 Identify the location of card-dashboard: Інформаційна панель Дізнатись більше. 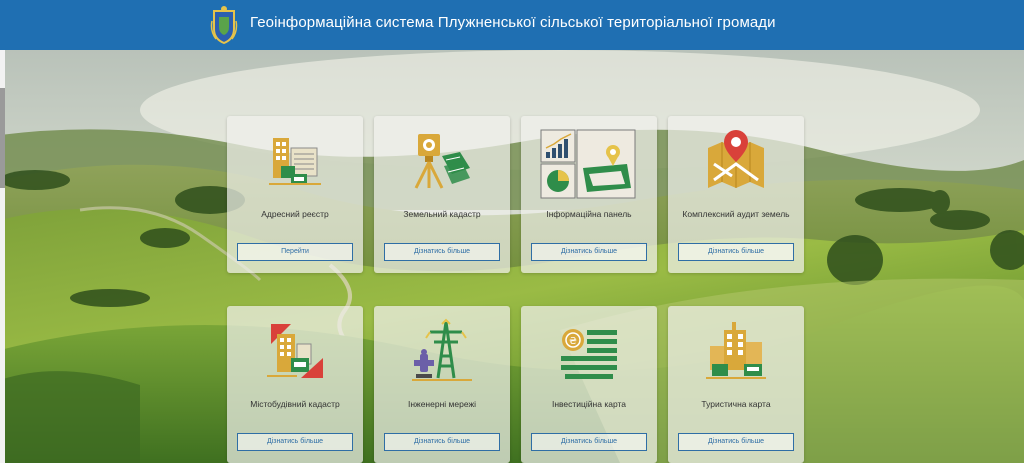
(589, 194).